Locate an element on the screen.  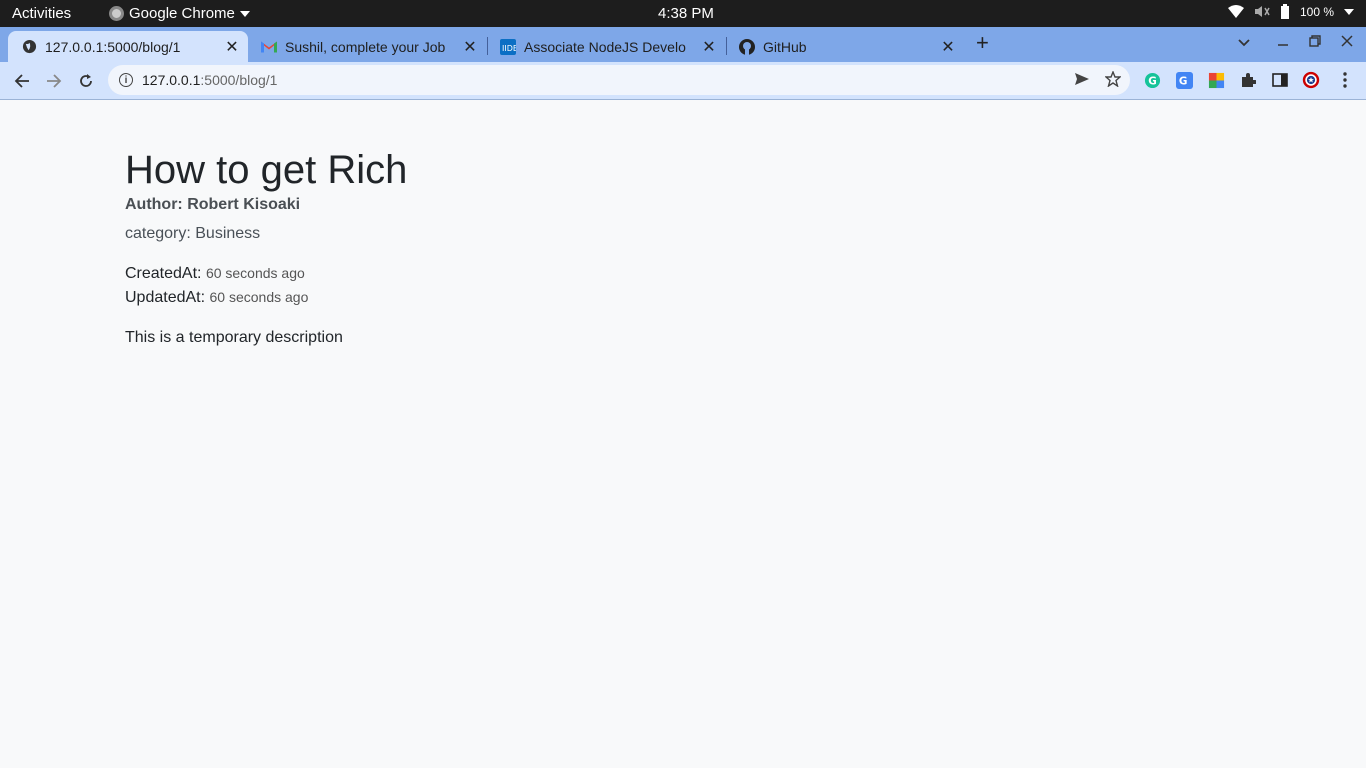
tab-title: Sushil, complete your Job is located at coordinates (365, 46).